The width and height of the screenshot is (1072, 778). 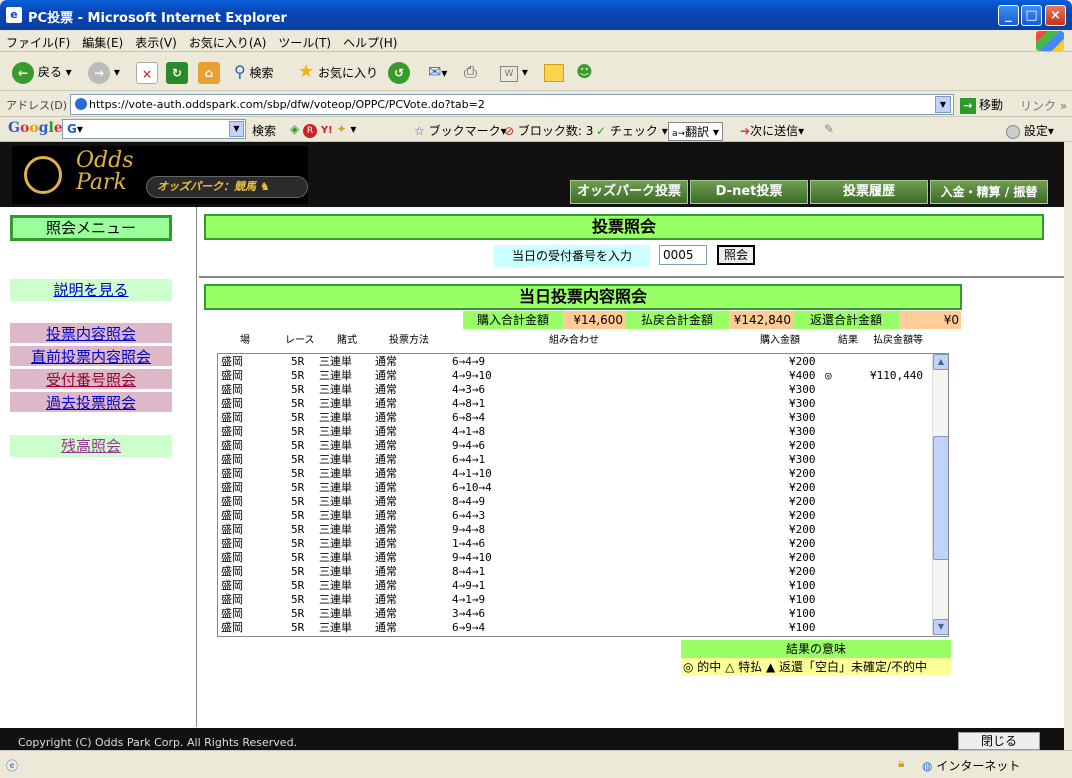 I want to click on oddspark-logo: Odds Park オッズパーク：競馬 ♞, so click(x=160, y=175).